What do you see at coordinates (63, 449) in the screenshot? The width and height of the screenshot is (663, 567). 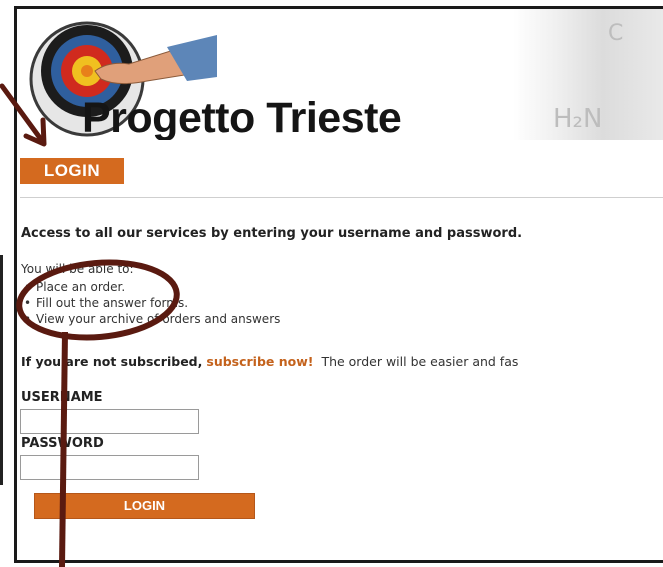 I see `annotation-pointer-line` at bounding box center [63, 449].